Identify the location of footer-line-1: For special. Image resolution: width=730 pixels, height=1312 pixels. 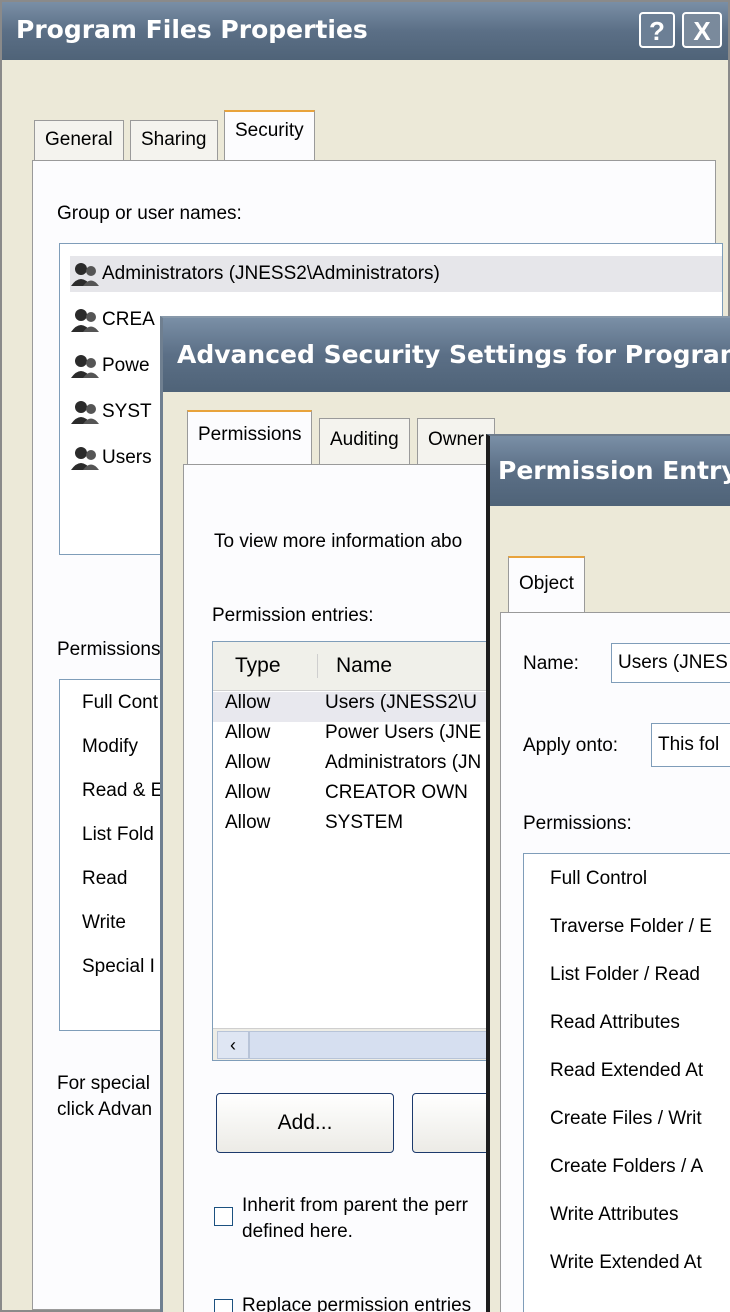
(103, 1083).